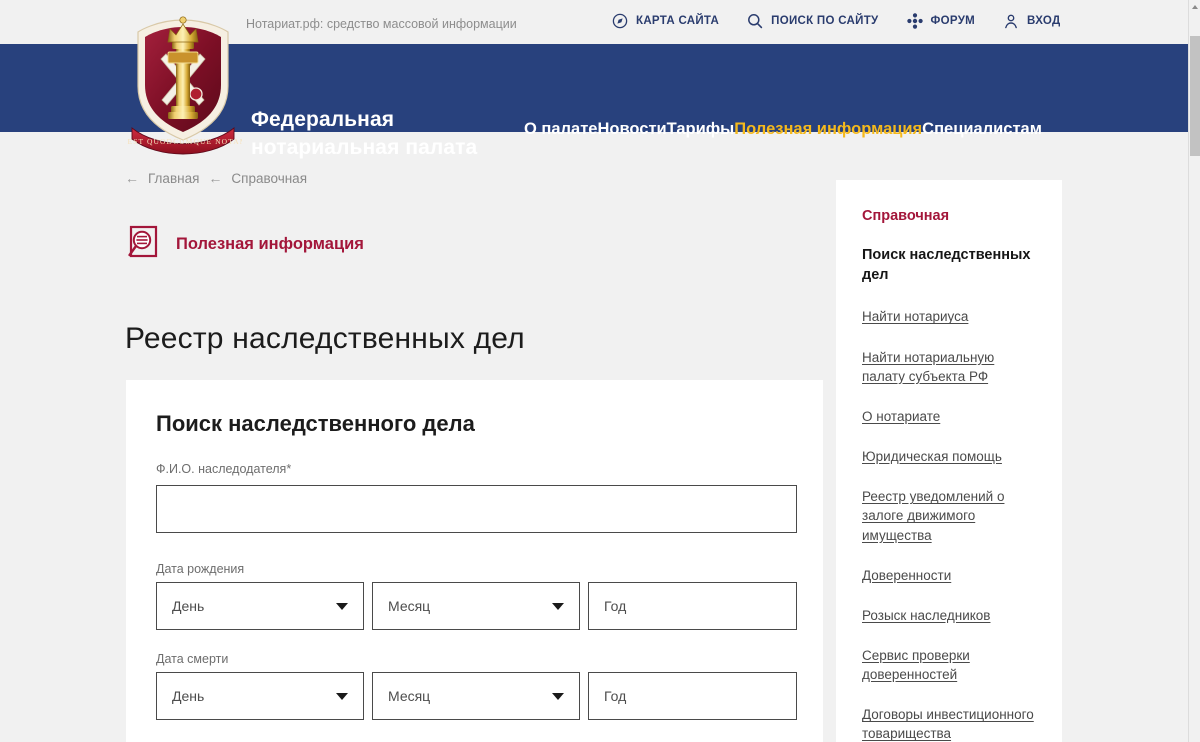  What do you see at coordinates (476, 606) in the screenshot?
I see `birth-month-select: Месяц` at bounding box center [476, 606].